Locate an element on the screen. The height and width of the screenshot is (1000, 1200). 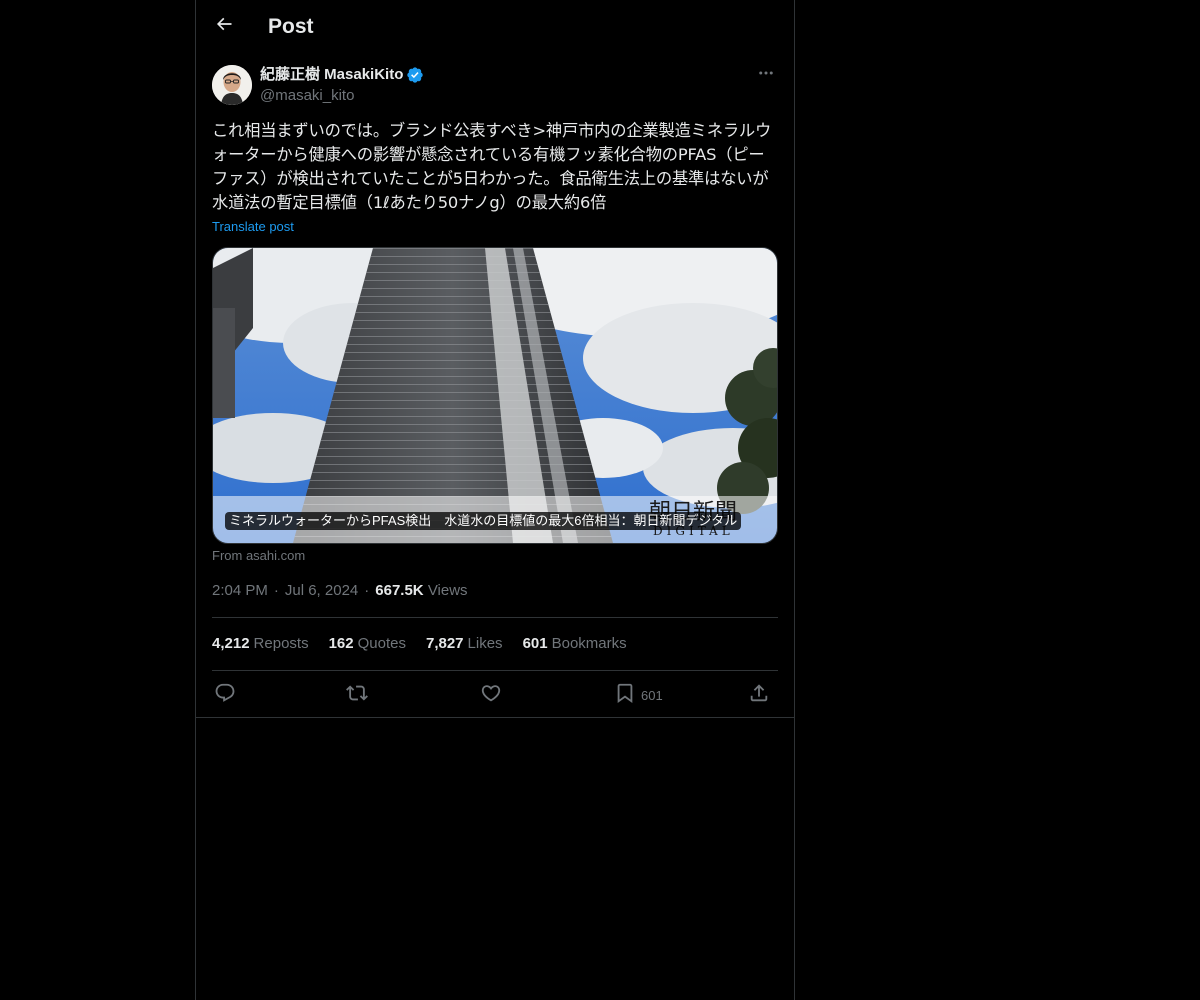
page-title: Post is located at coordinates (291, 26).